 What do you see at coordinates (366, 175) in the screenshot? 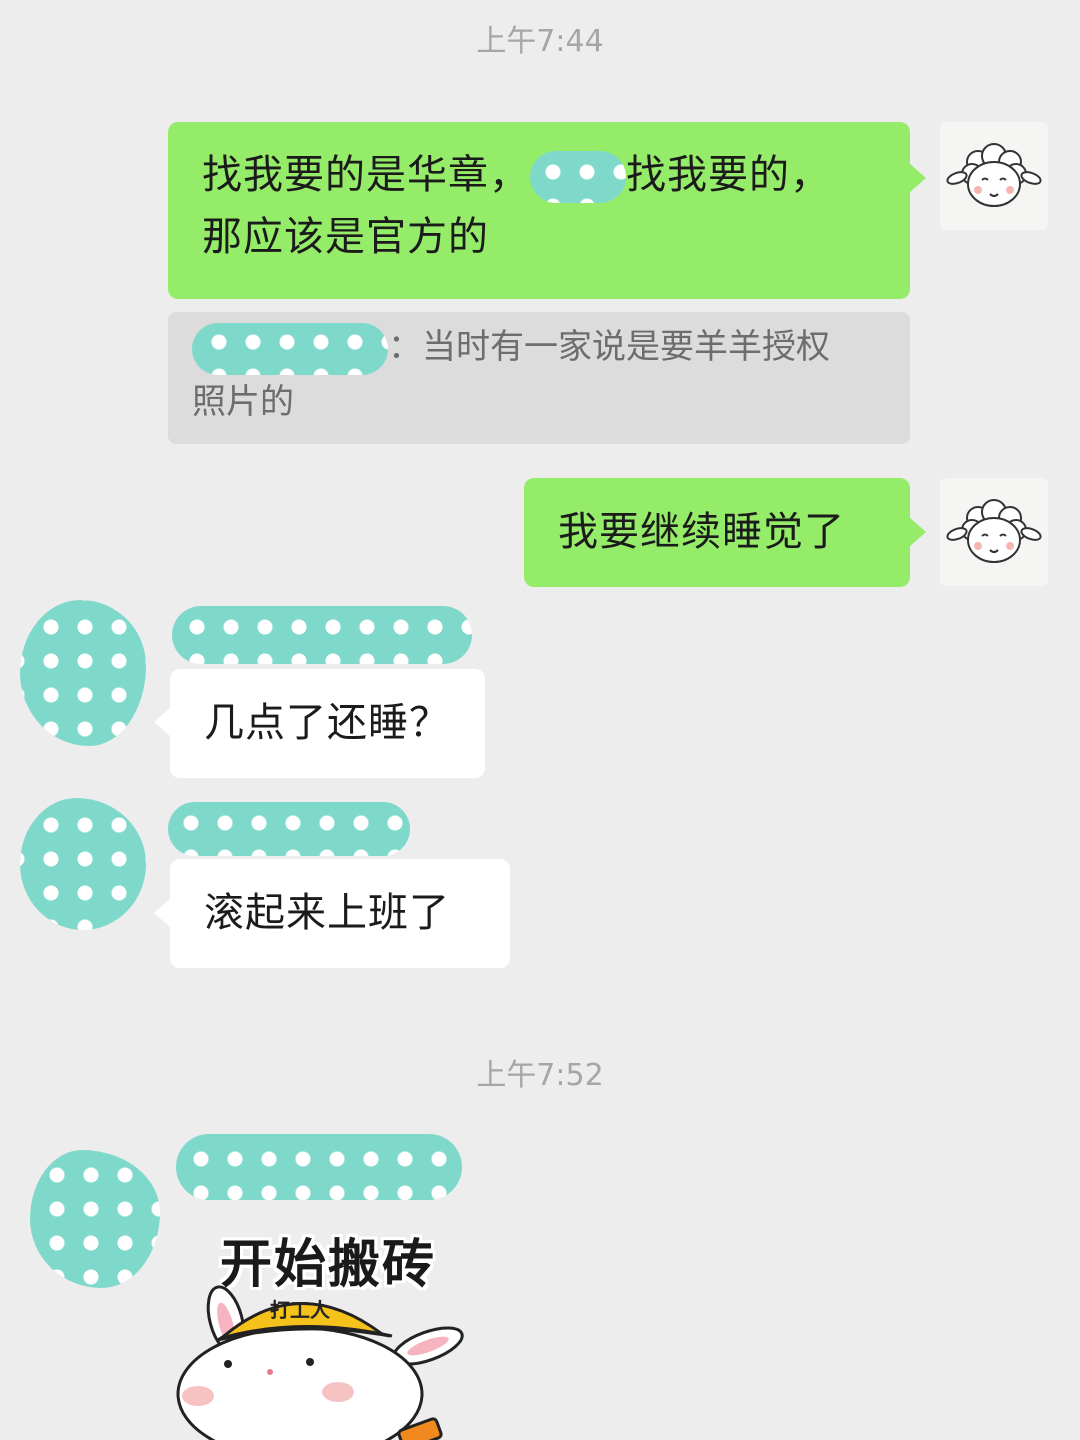
I see `message-text: 找我要的是华章，` at bounding box center [366, 175].